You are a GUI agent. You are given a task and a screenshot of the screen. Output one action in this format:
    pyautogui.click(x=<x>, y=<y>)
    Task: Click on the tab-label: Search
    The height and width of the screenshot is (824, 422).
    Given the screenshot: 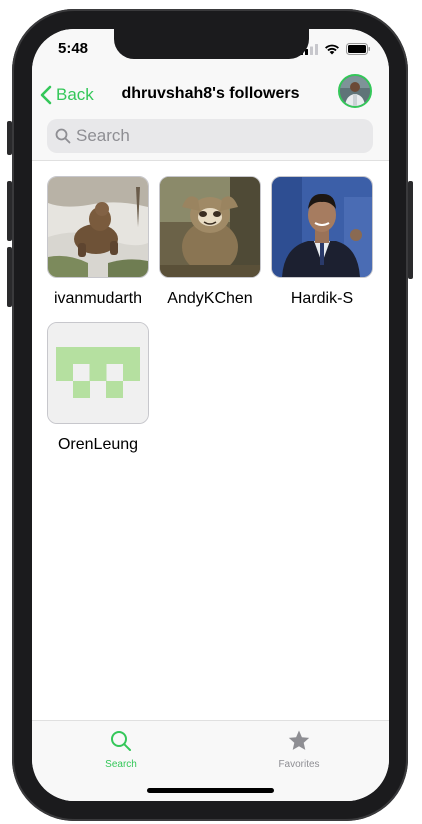 What is the action you would take?
    pyautogui.click(x=121, y=764)
    